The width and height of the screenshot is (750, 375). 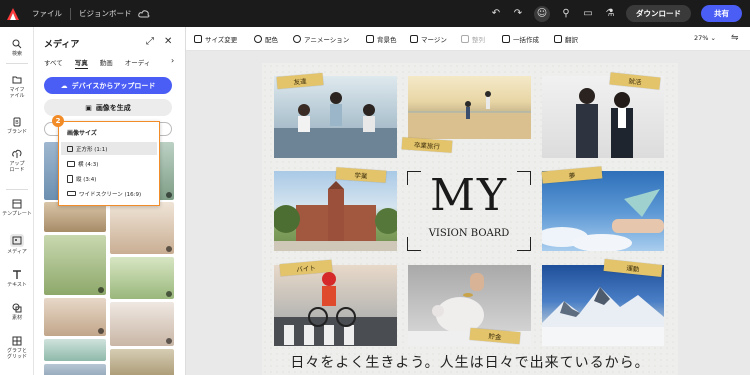 I want to click on size-option-square: 正方形 (1:1), so click(x=109, y=148).